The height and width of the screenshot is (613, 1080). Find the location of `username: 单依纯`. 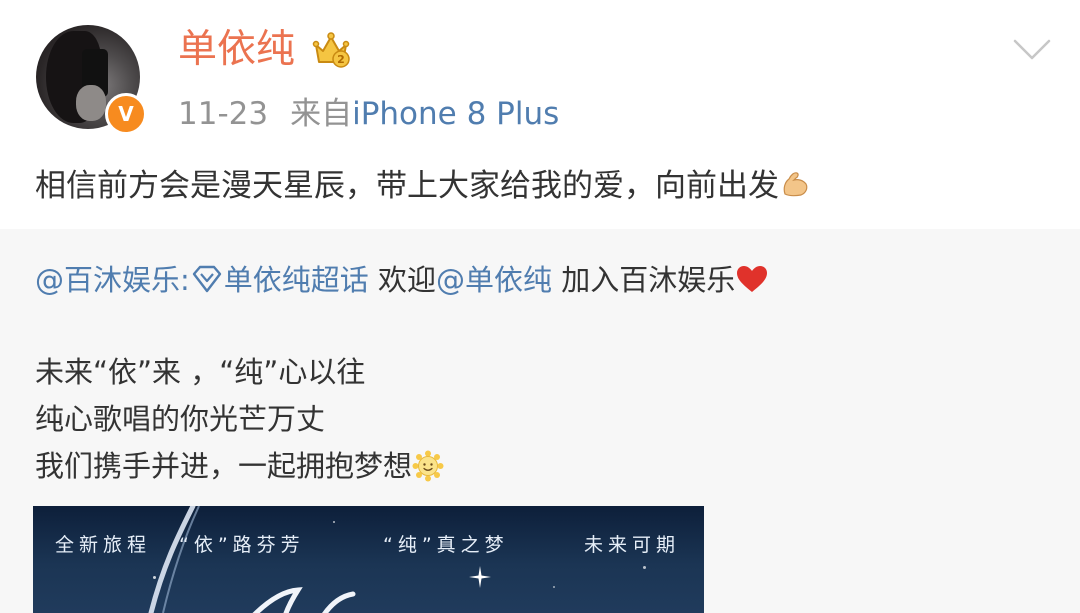

username: 单依纯 is located at coordinates (236, 50).